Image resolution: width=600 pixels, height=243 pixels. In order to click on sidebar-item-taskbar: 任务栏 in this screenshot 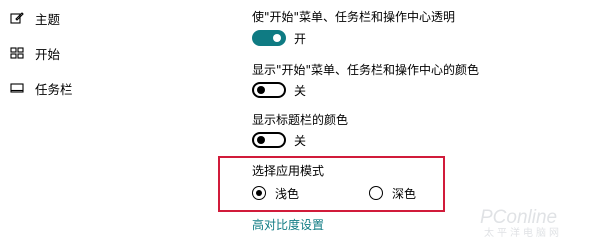, I will do `click(41, 88)`.